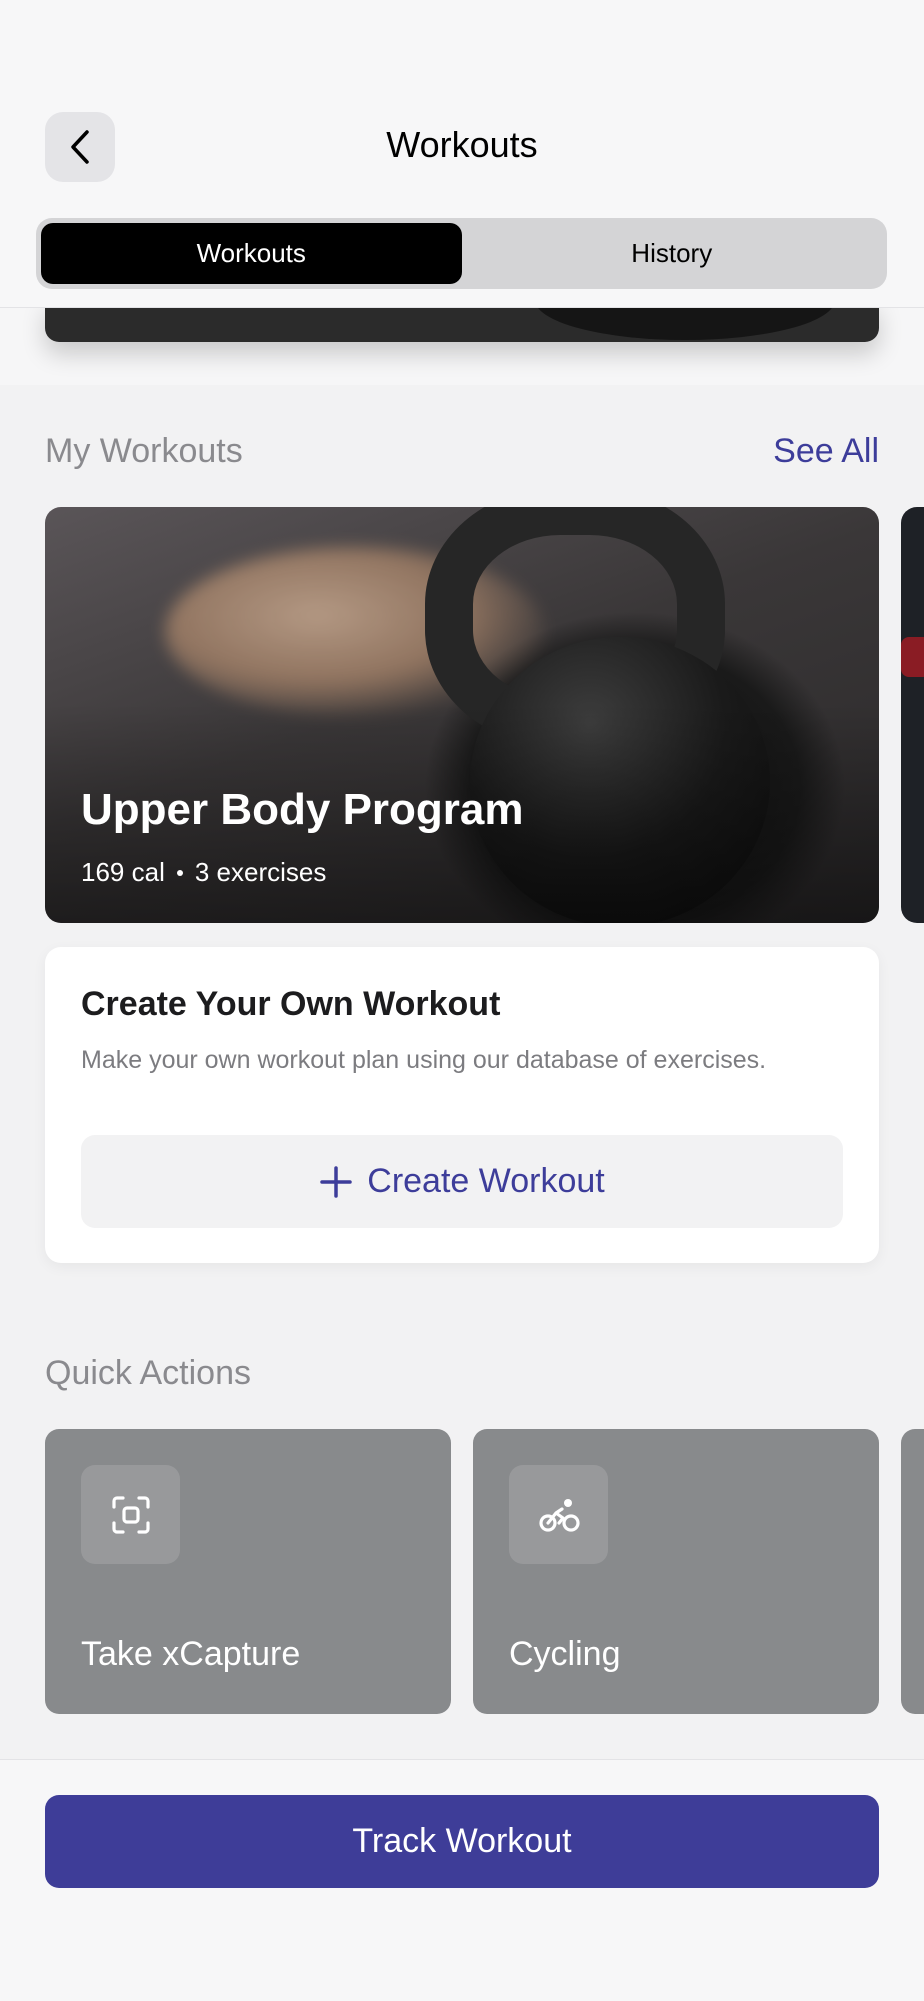 The image size is (924, 2001). I want to click on quick-action-cycling: Cycling, so click(676, 1571).